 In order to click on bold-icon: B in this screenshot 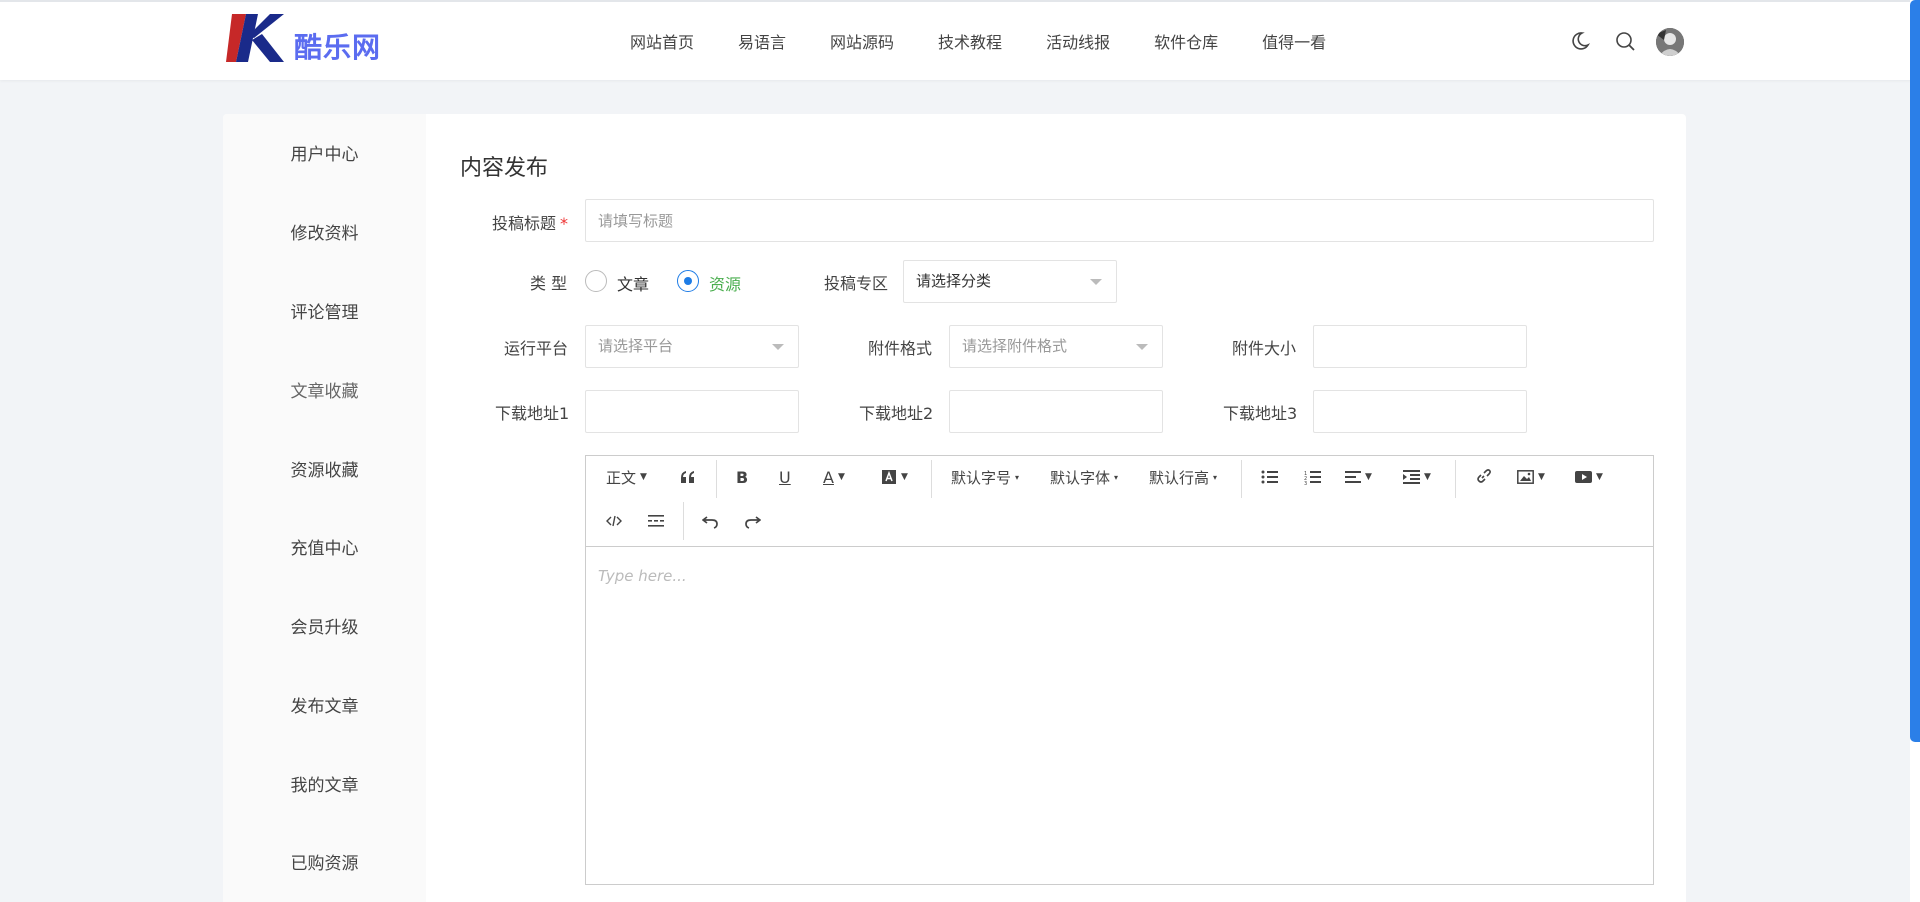, I will do `click(742, 477)`.